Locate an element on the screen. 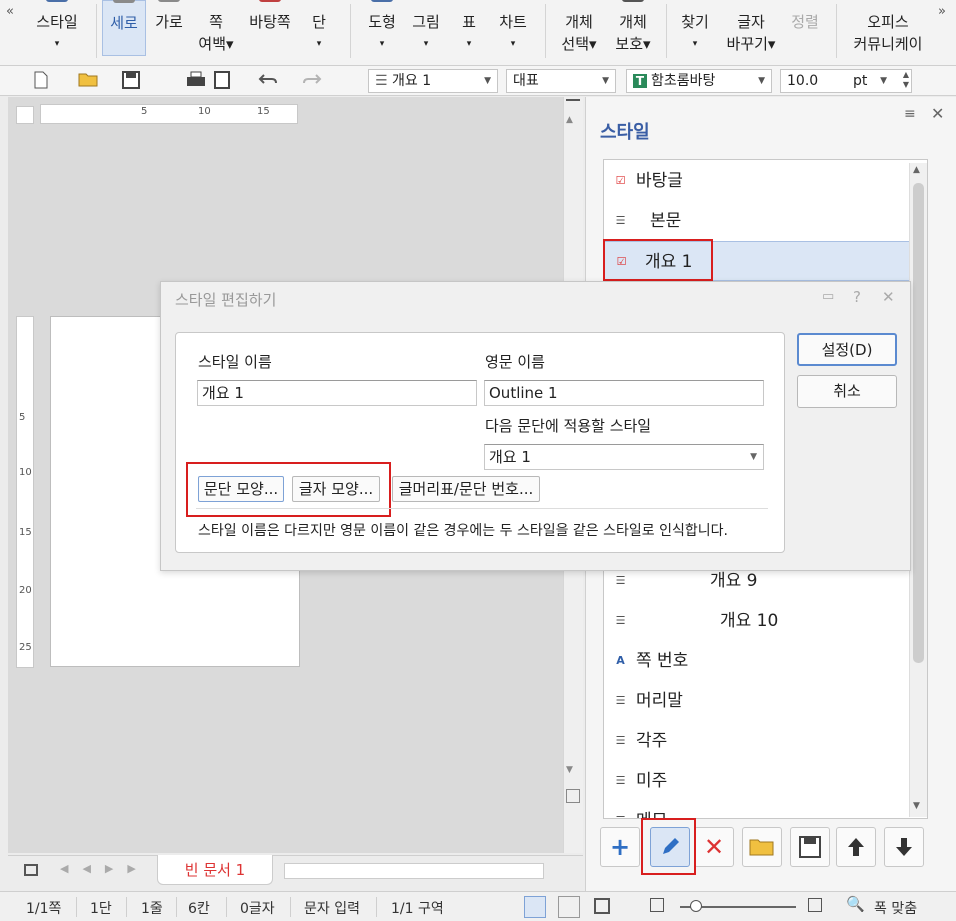 The image size is (956, 921). vertical-ruler: 5 10 15 20 25 is located at coordinates (25, 492).